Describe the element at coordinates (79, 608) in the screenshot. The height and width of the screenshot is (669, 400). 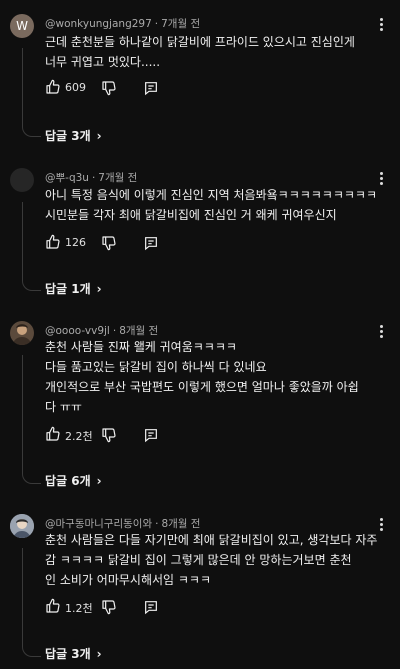
I see `like-count: 1.2천` at that location.